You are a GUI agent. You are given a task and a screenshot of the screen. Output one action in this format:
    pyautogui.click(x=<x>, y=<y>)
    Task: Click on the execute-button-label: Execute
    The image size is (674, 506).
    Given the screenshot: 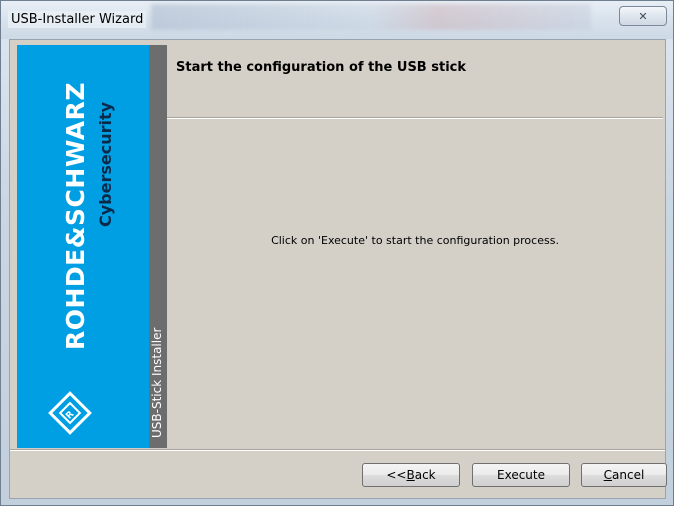 What is the action you would take?
    pyautogui.click(x=521, y=475)
    